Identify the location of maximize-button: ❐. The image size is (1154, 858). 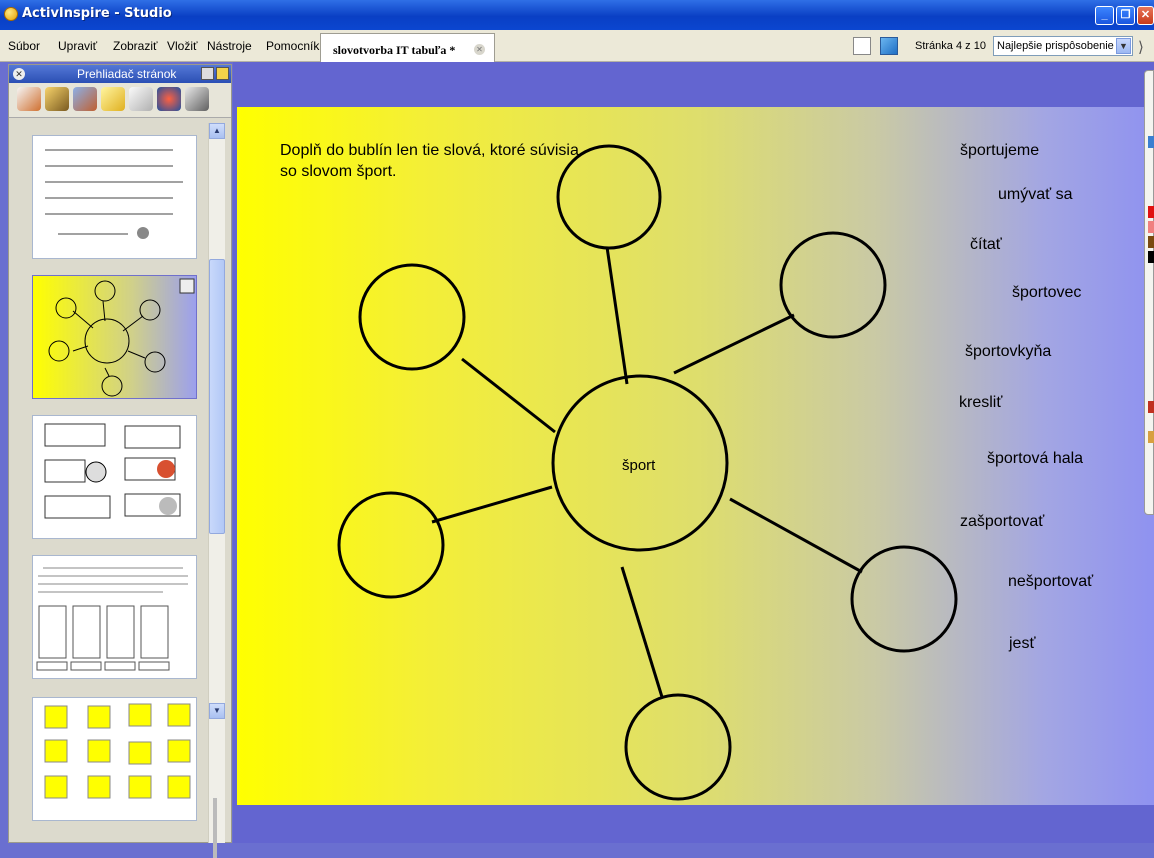
(1125, 15).